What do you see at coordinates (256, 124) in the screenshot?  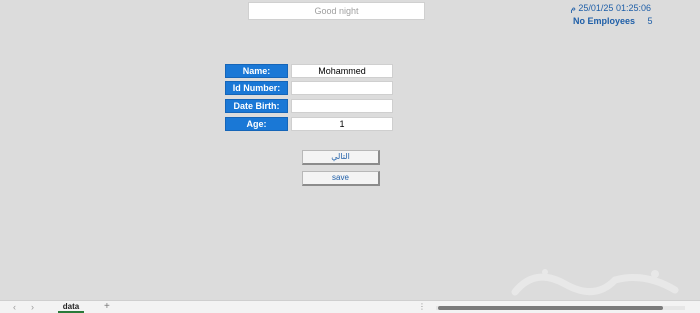 I see `age-label: Age:` at bounding box center [256, 124].